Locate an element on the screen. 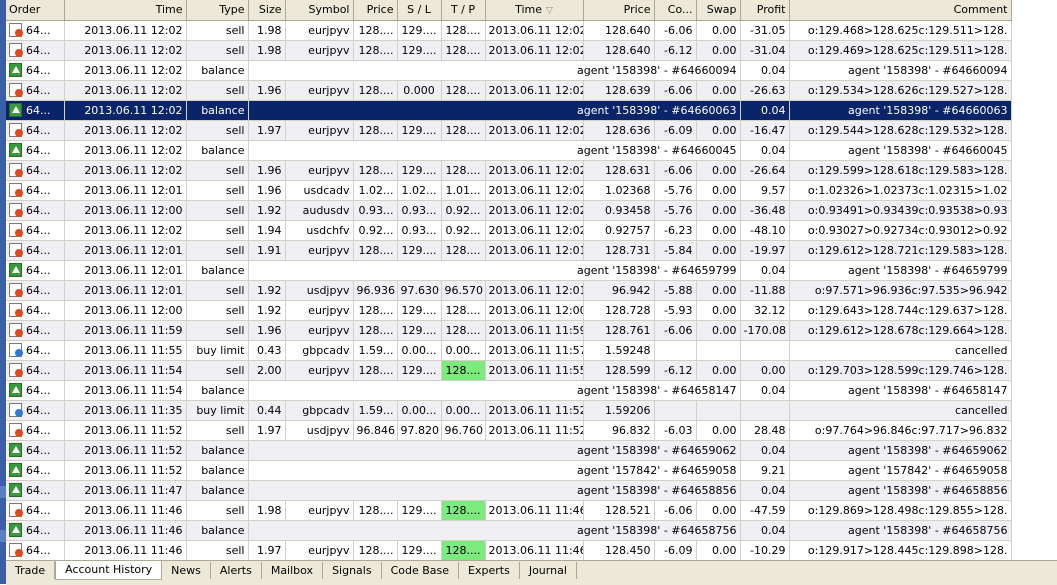 The image size is (1057, 585). tab-account-history: Account History is located at coordinates (109, 570).